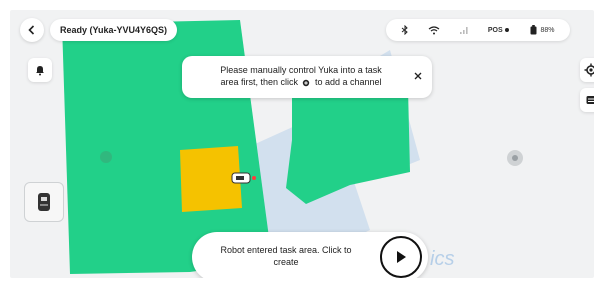  Describe the element at coordinates (286, 262) in the screenshot. I see `robot-entered-line-2: create` at that location.